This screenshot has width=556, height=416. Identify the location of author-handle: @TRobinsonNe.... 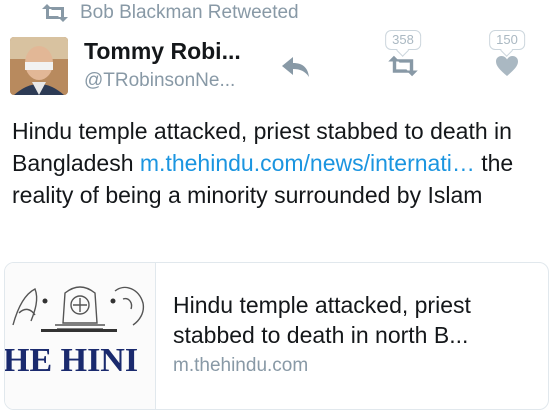
(159, 81).